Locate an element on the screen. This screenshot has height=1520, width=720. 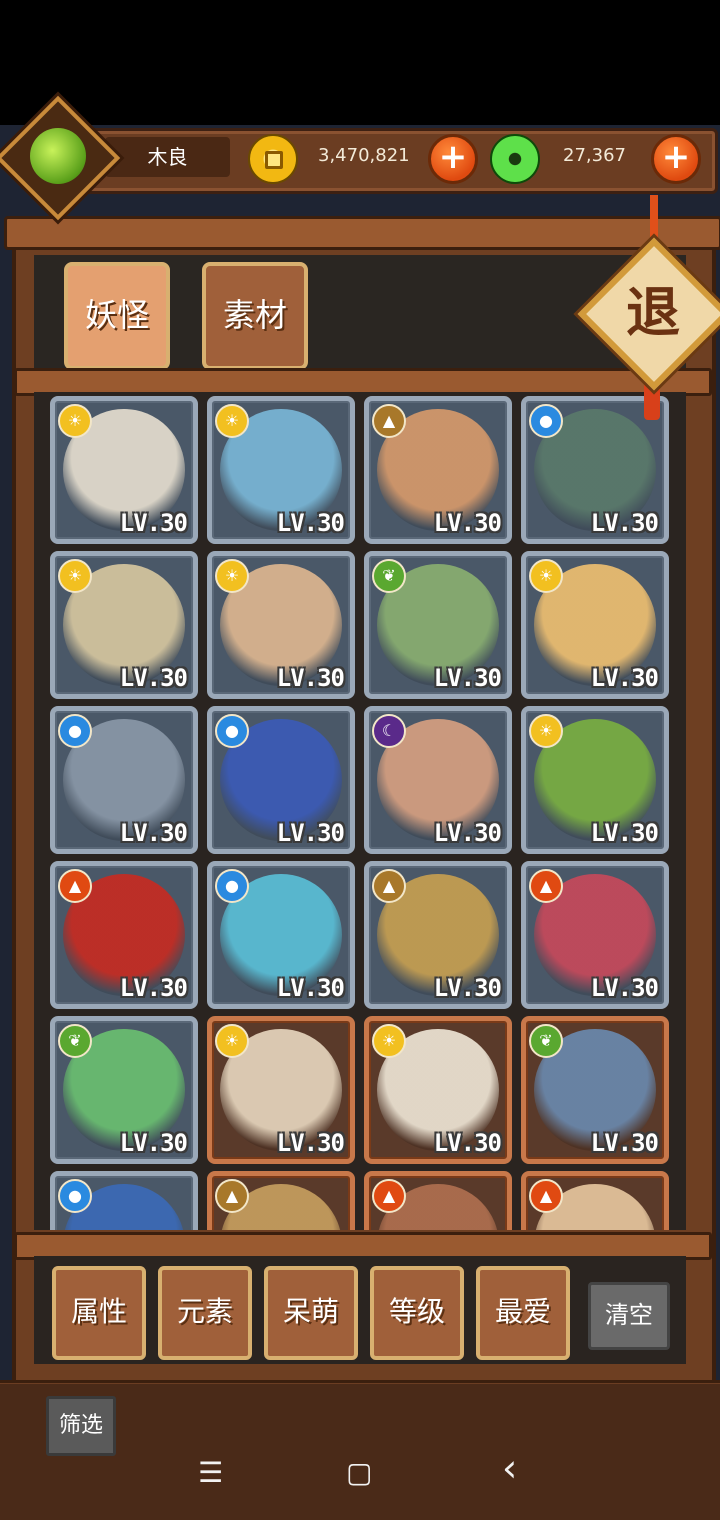
filter-level-button: 等级 is located at coordinates (417, 1313).